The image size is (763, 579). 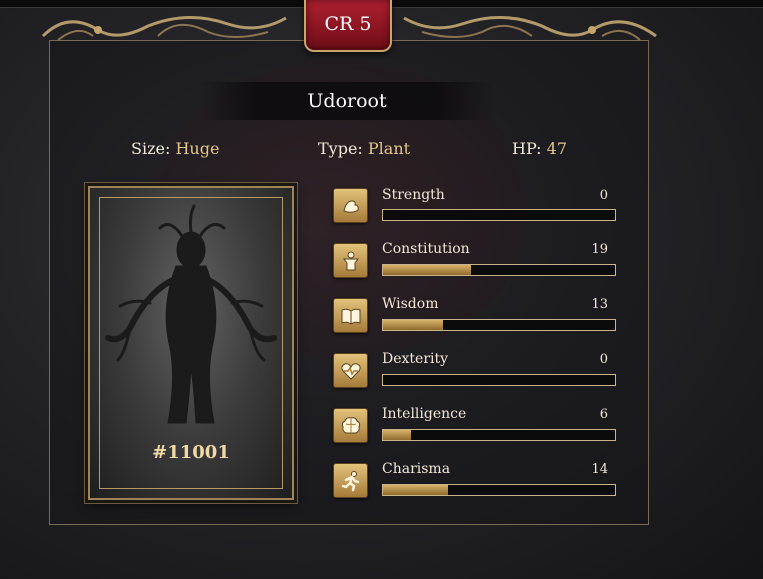 What do you see at coordinates (527, 148) in the screenshot?
I see `hp-label: HP:` at bounding box center [527, 148].